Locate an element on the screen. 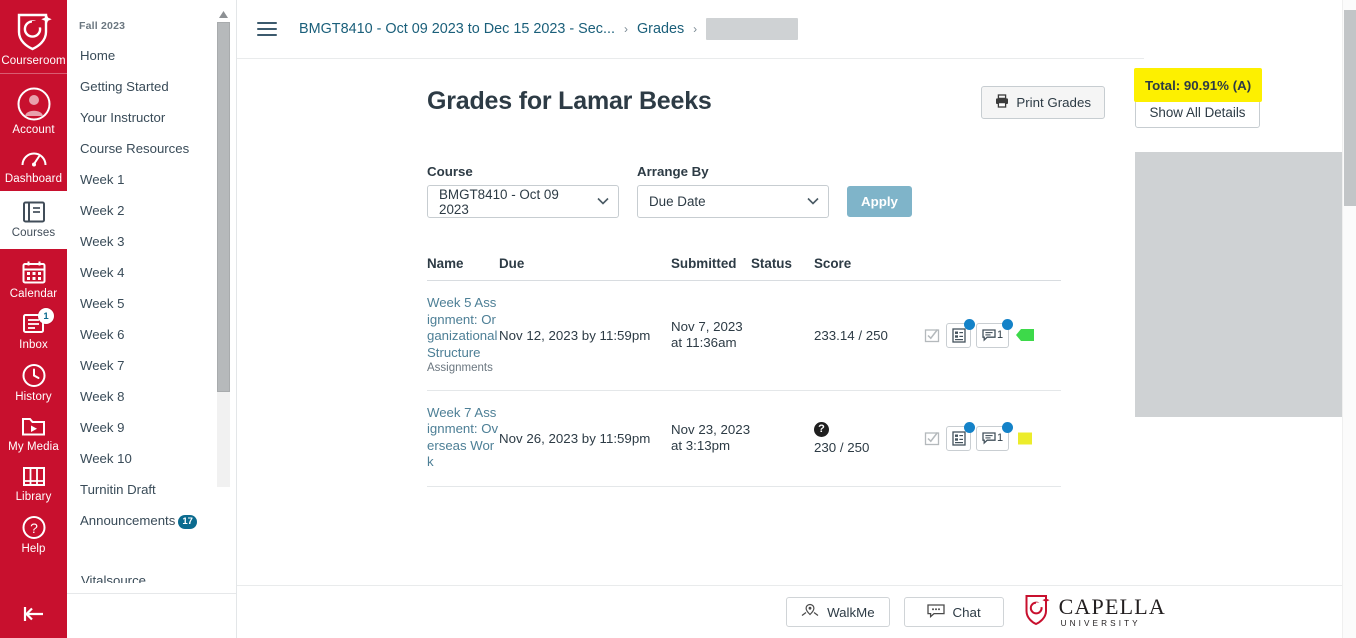 This screenshot has height=638, width=1356. table-header-row: Name Due Submitted Status Score is located at coordinates (744, 268).